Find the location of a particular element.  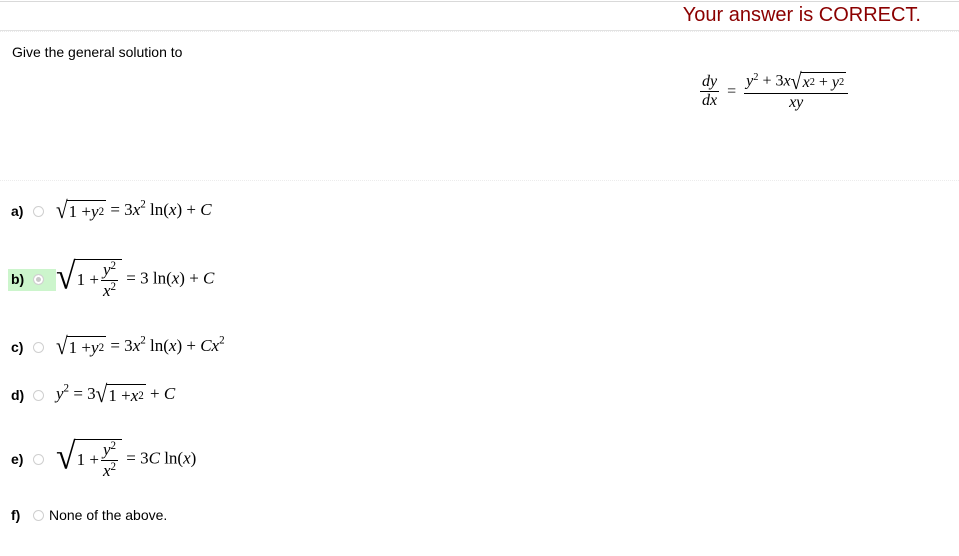

option-text: None of the above. is located at coordinates (108, 515).